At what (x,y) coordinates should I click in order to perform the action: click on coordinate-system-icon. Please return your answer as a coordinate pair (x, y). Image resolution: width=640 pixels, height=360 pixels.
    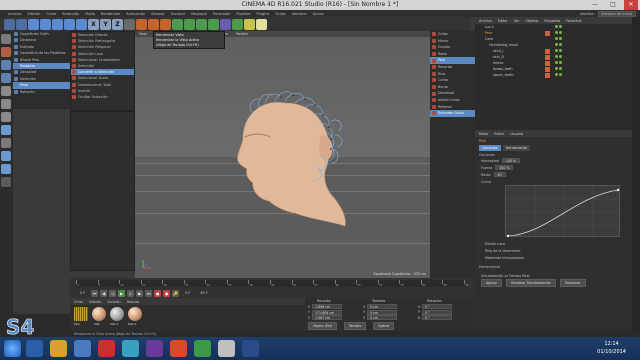
    Looking at the image, I should click on (129, 24).